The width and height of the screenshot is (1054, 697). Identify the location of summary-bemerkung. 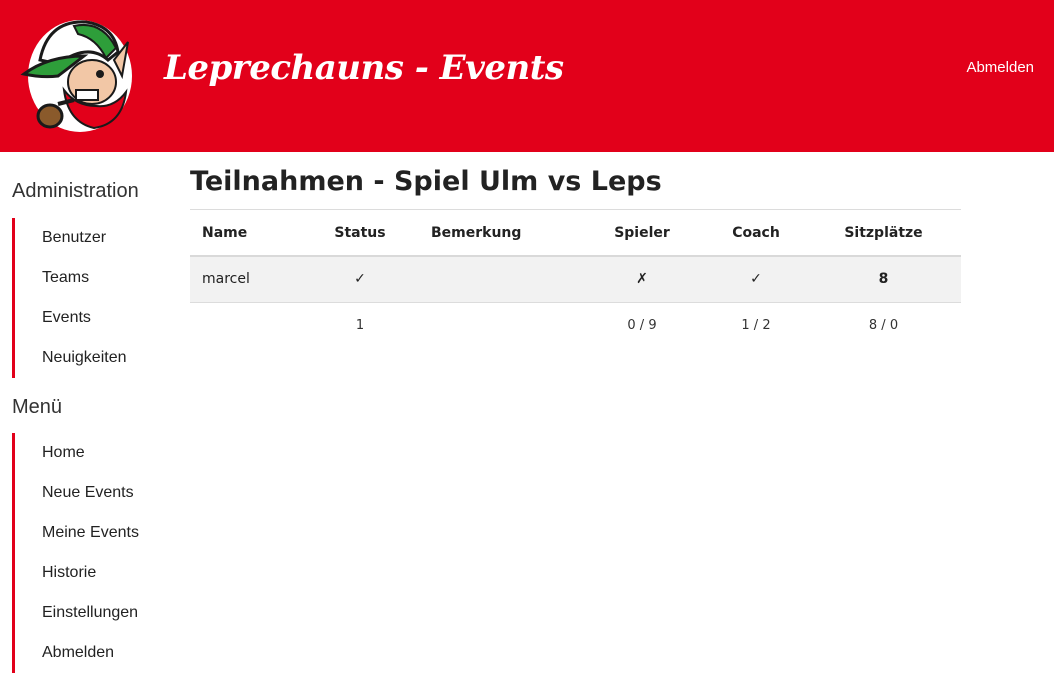
(492, 325).